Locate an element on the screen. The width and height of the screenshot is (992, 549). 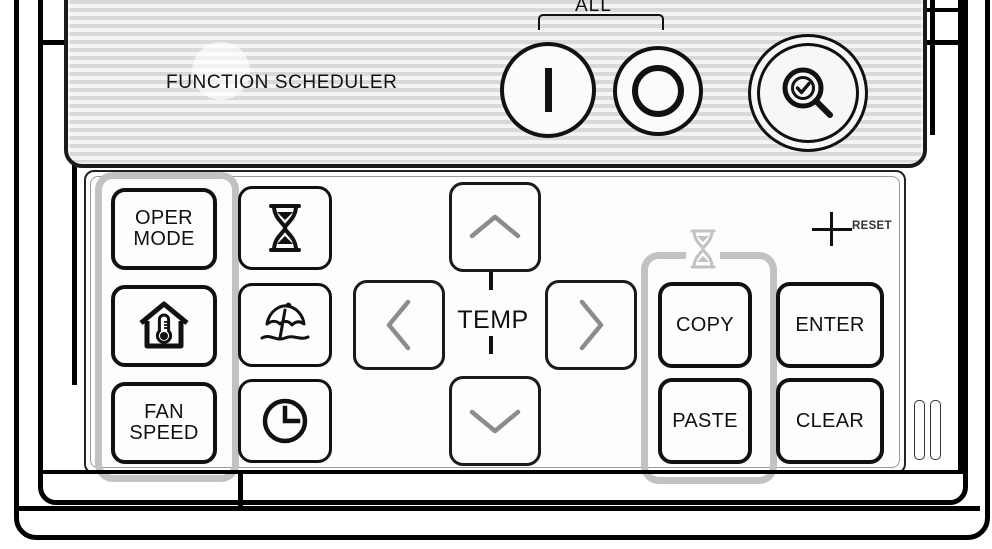
power-off-button is located at coordinates (658, 91).